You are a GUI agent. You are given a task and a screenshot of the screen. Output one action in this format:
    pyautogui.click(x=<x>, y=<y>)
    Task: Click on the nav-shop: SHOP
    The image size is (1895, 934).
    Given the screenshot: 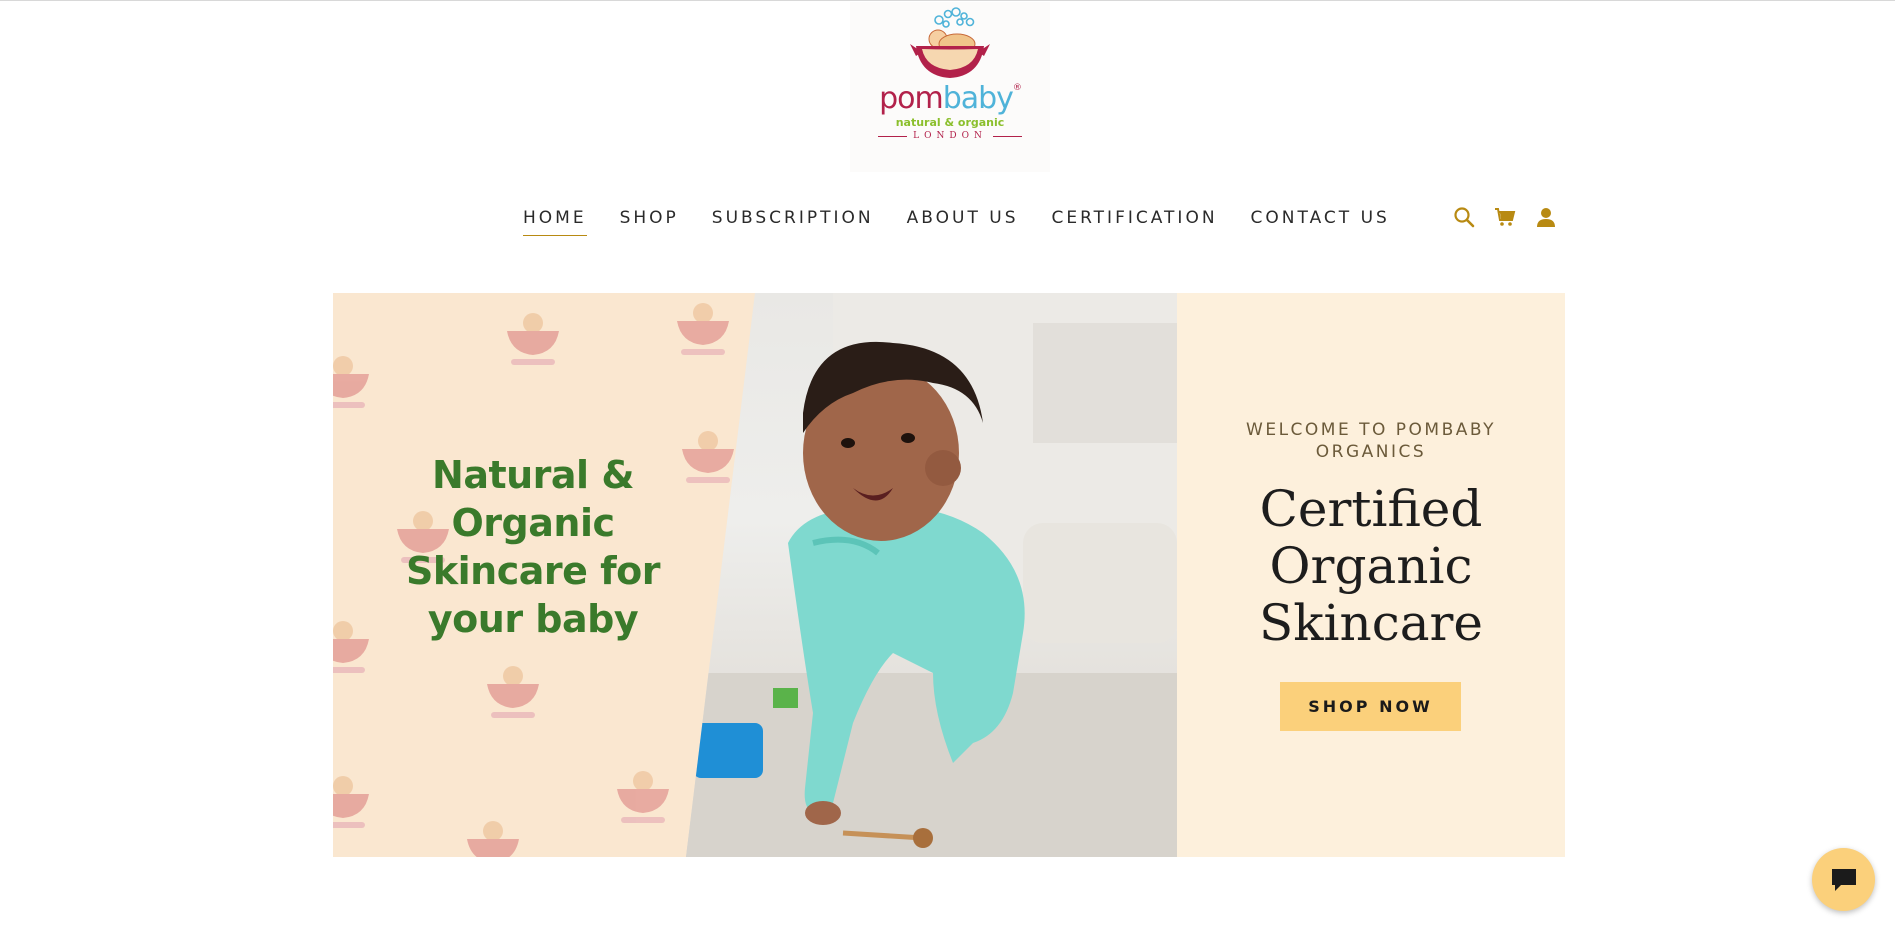 What is the action you would take?
    pyautogui.click(x=649, y=221)
    